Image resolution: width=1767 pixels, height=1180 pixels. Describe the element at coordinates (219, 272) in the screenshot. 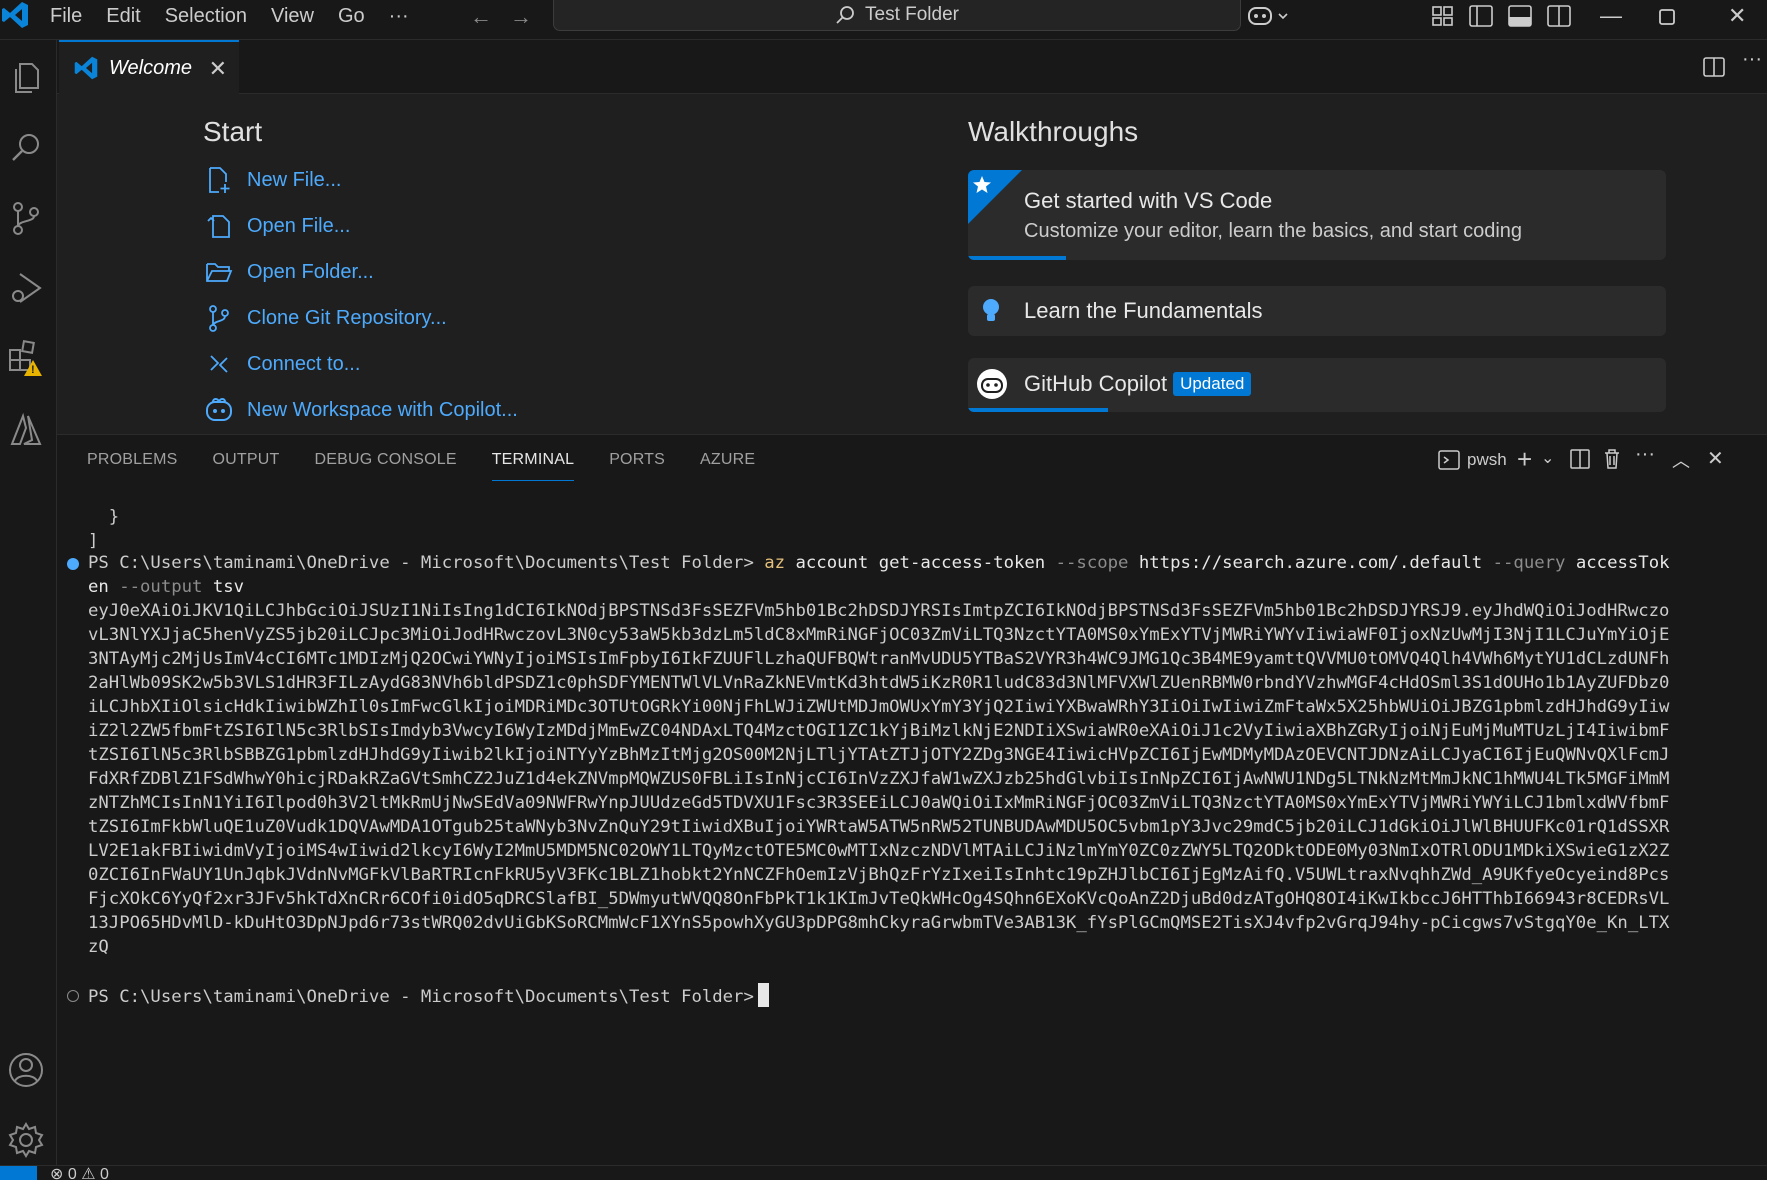

I see `open-folder-icon` at that location.